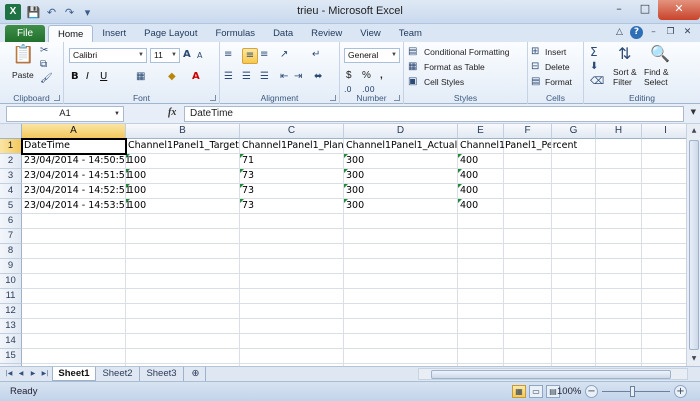 This screenshot has width=700, height=401. Describe the element at coordinates (666, 281) in the screenshot. I see `cell-i10` at that location.